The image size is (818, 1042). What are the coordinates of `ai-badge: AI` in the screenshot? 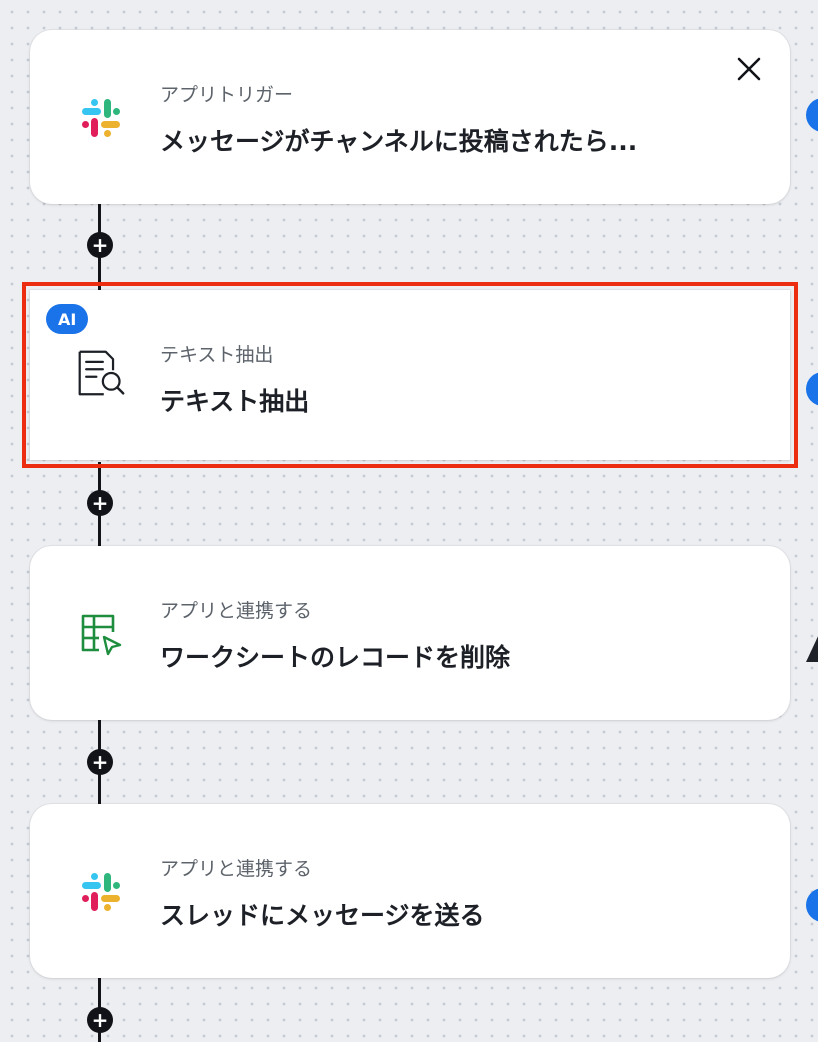 It's located at (67, 319).